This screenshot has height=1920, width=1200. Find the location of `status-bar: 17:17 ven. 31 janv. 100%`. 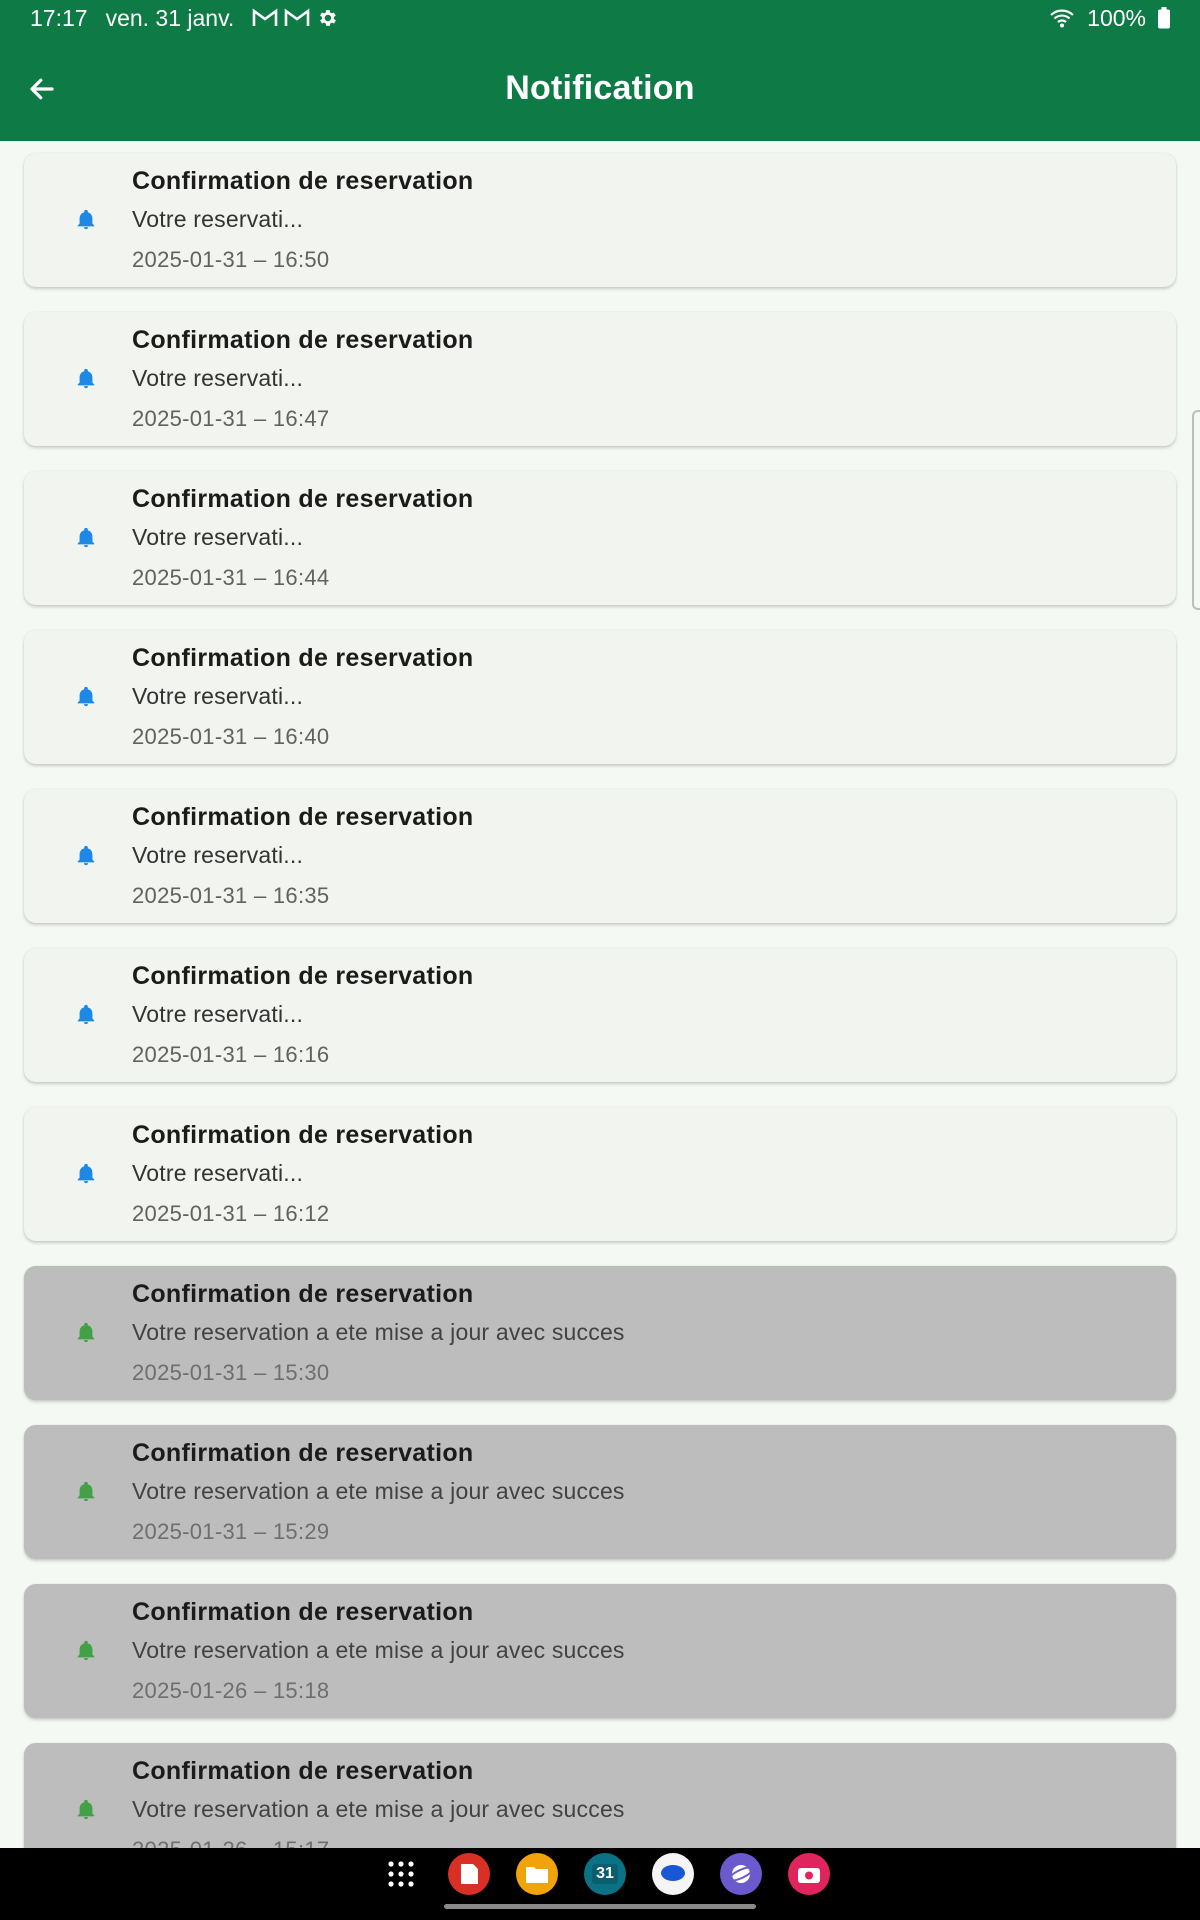

status-bar: 17:17 ven. 31 janv. 100% is located at coordinates (600, 18).